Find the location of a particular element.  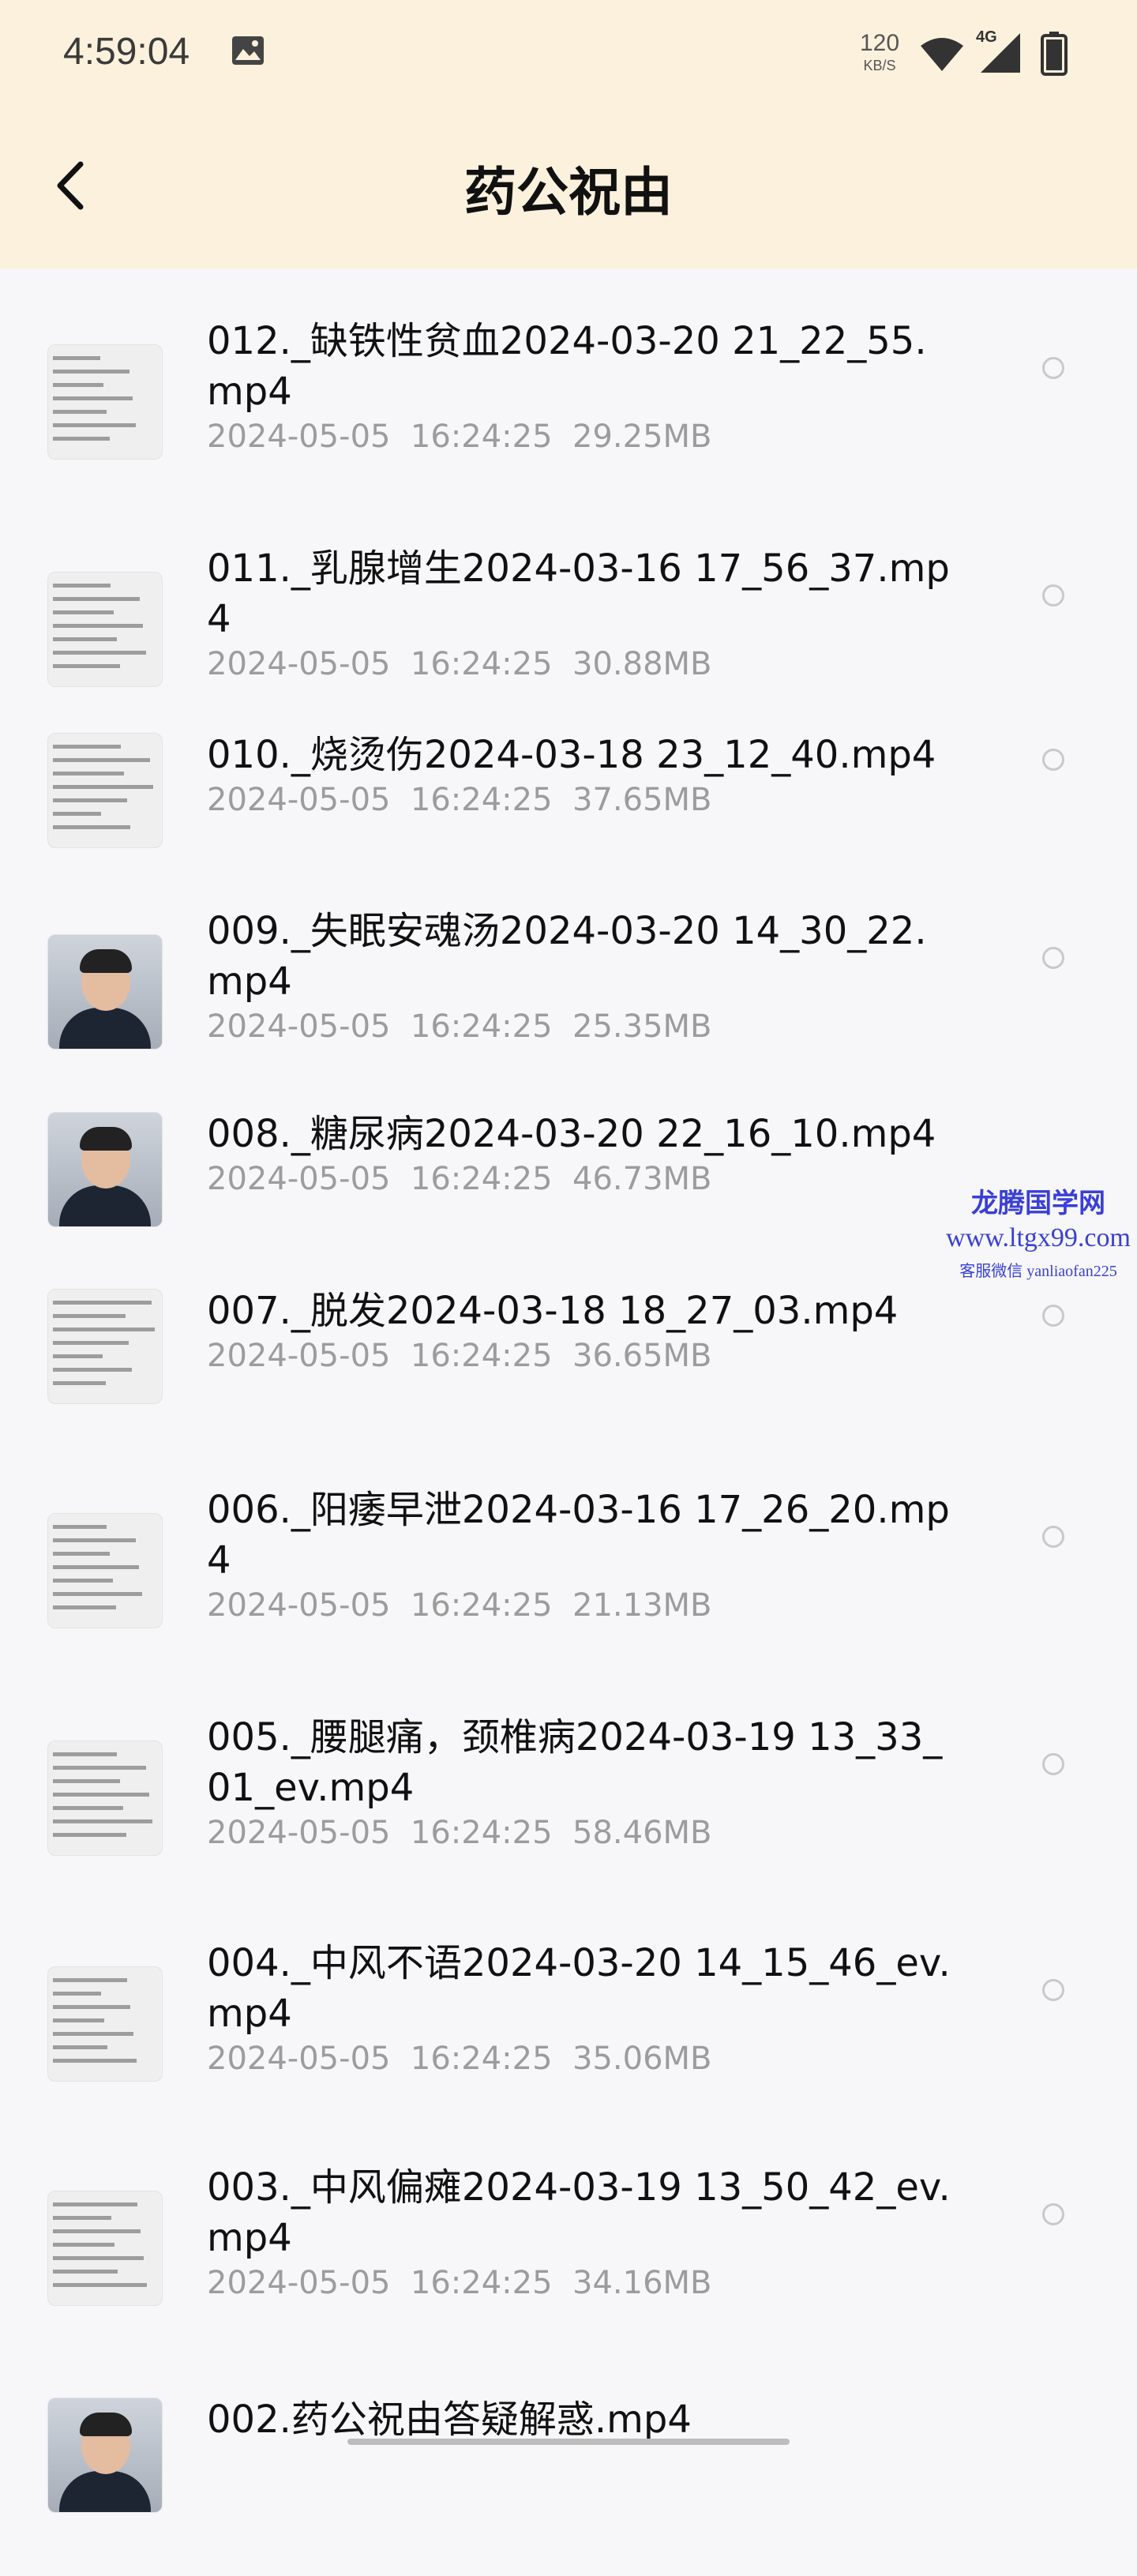

file-row: 002.药公祝由答疑解惑.mp4 is located at coordinates (568, 2473).